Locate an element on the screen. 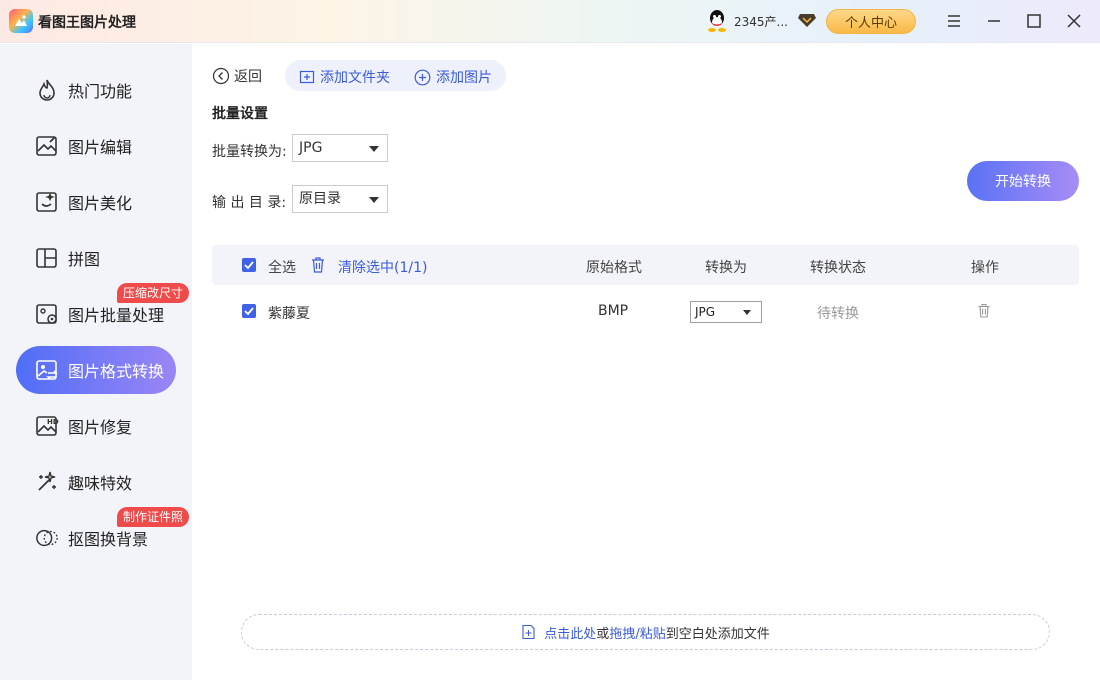 Image resolution: width=1100 pixels, height=680 pixels. top-action-row: 返回 is located at coordinates (247, 76).